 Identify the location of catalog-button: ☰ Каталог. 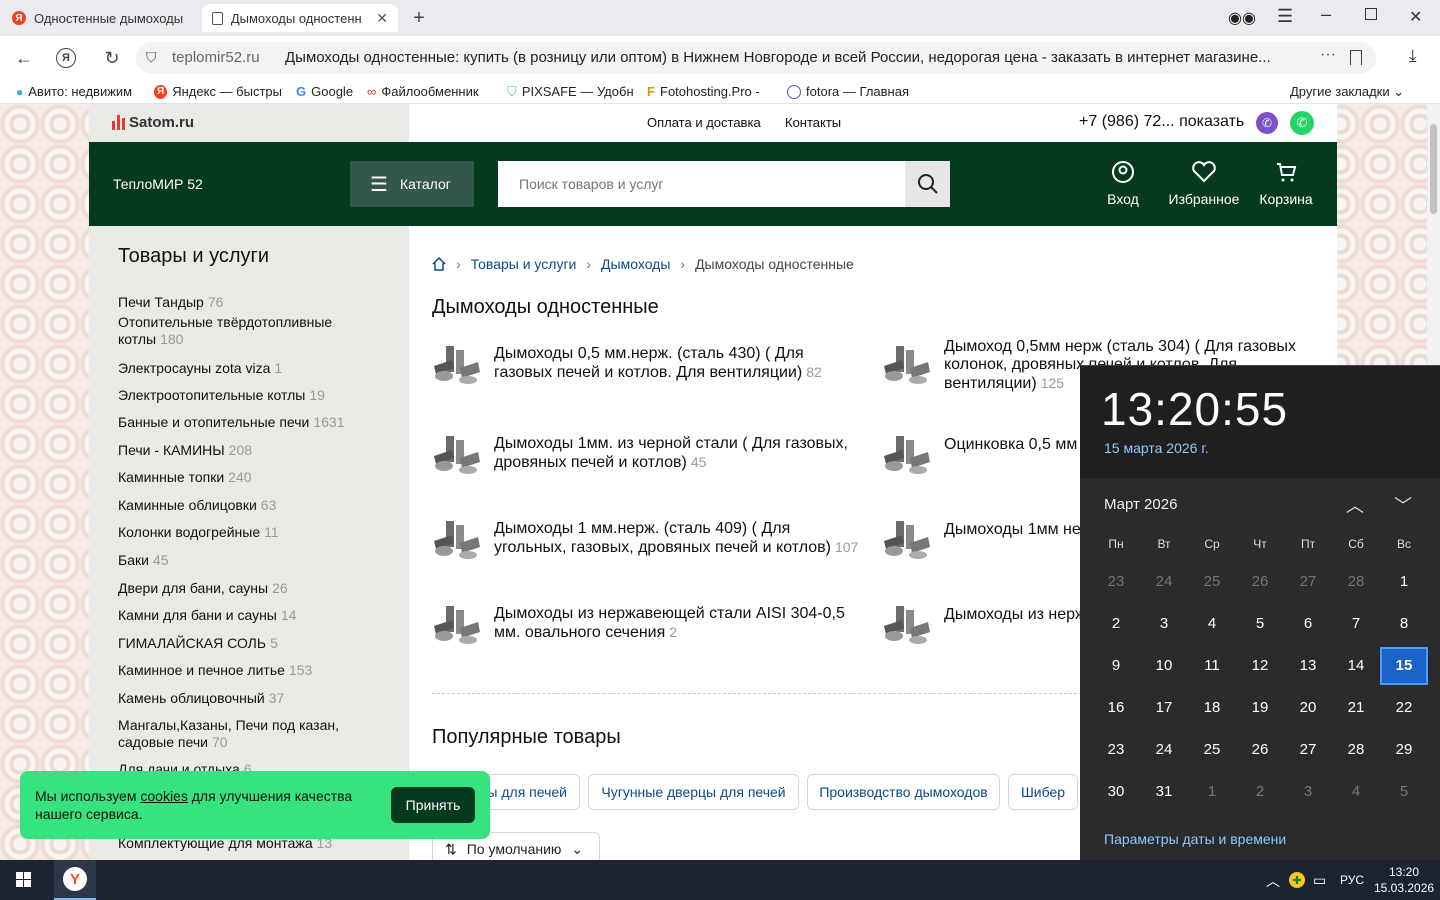
(412, 184).